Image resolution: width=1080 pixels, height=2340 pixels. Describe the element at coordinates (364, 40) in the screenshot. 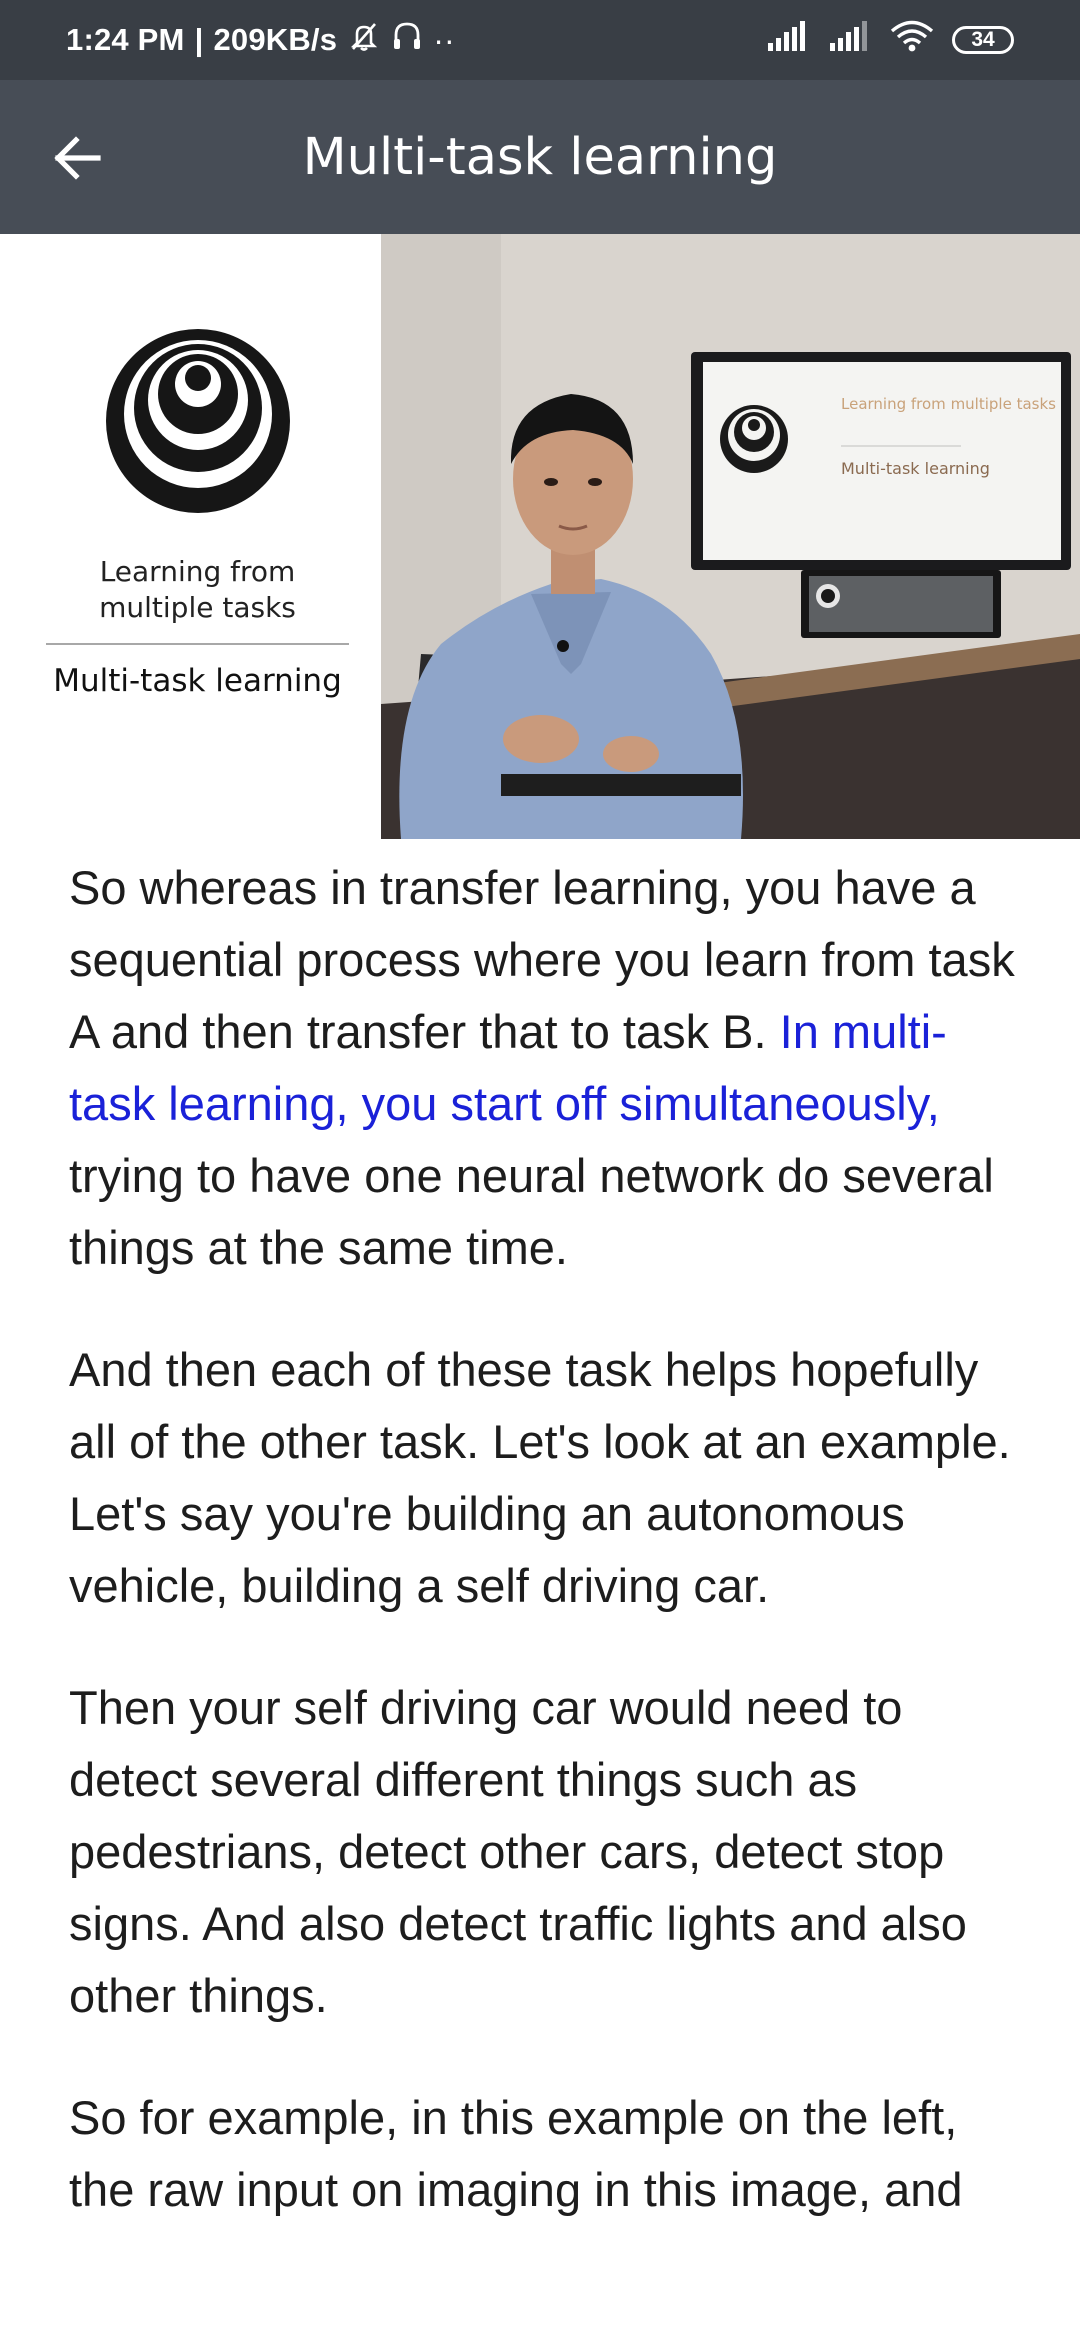

I see `mute-bell-icon` at that location.